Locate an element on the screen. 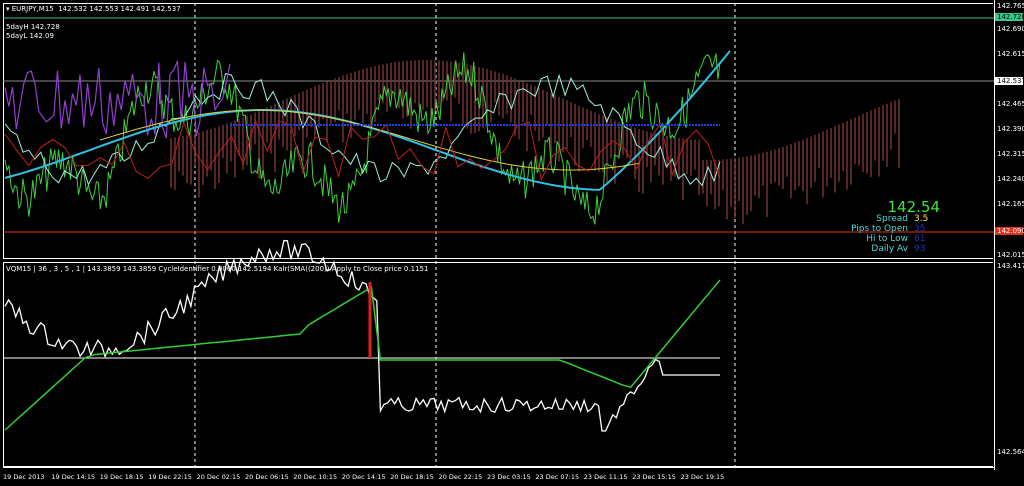 The image size is (1024, 486). purple-line is located at coordinates (117, 99).